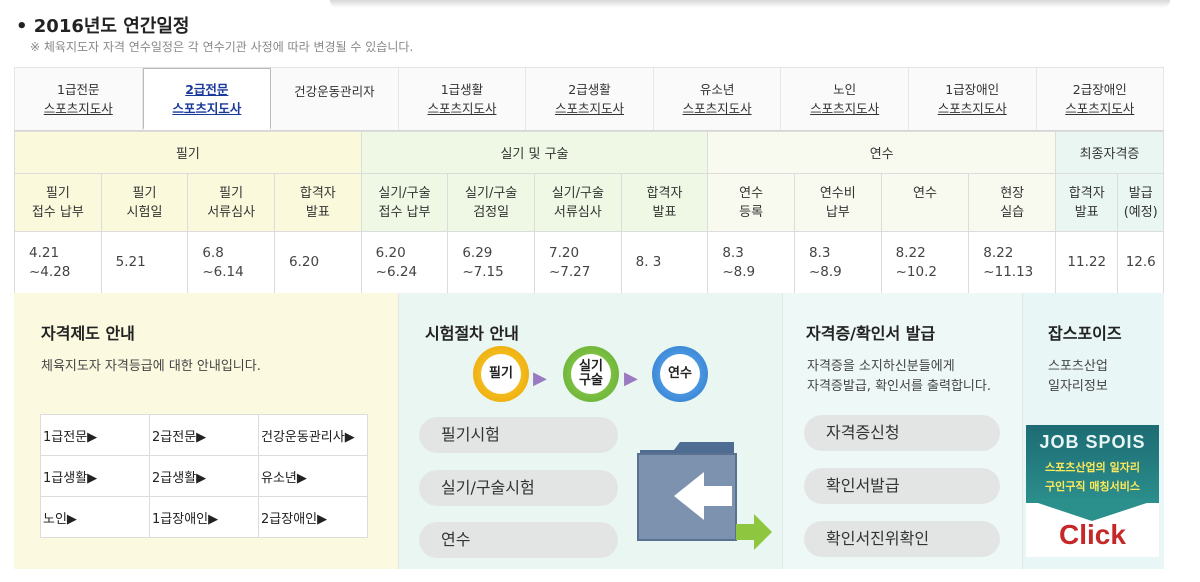  Describe the element at coordinates (1085, 333) in the screenshot. I see `jobspois-title: 잡스포이즈` at that location.